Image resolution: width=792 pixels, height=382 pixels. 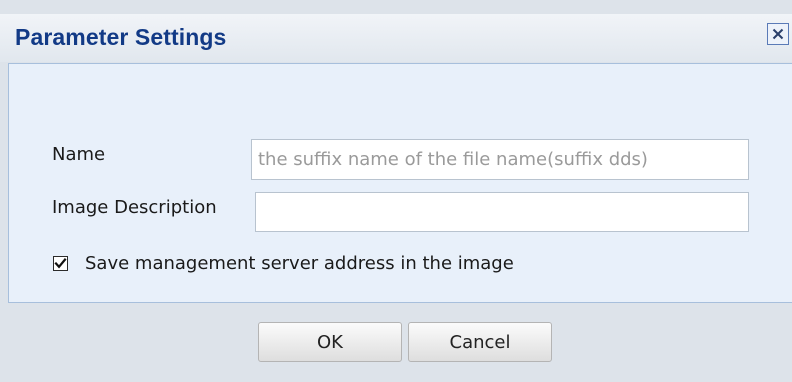 I want to click on checkmark-icon, so click(x=60, y=263).